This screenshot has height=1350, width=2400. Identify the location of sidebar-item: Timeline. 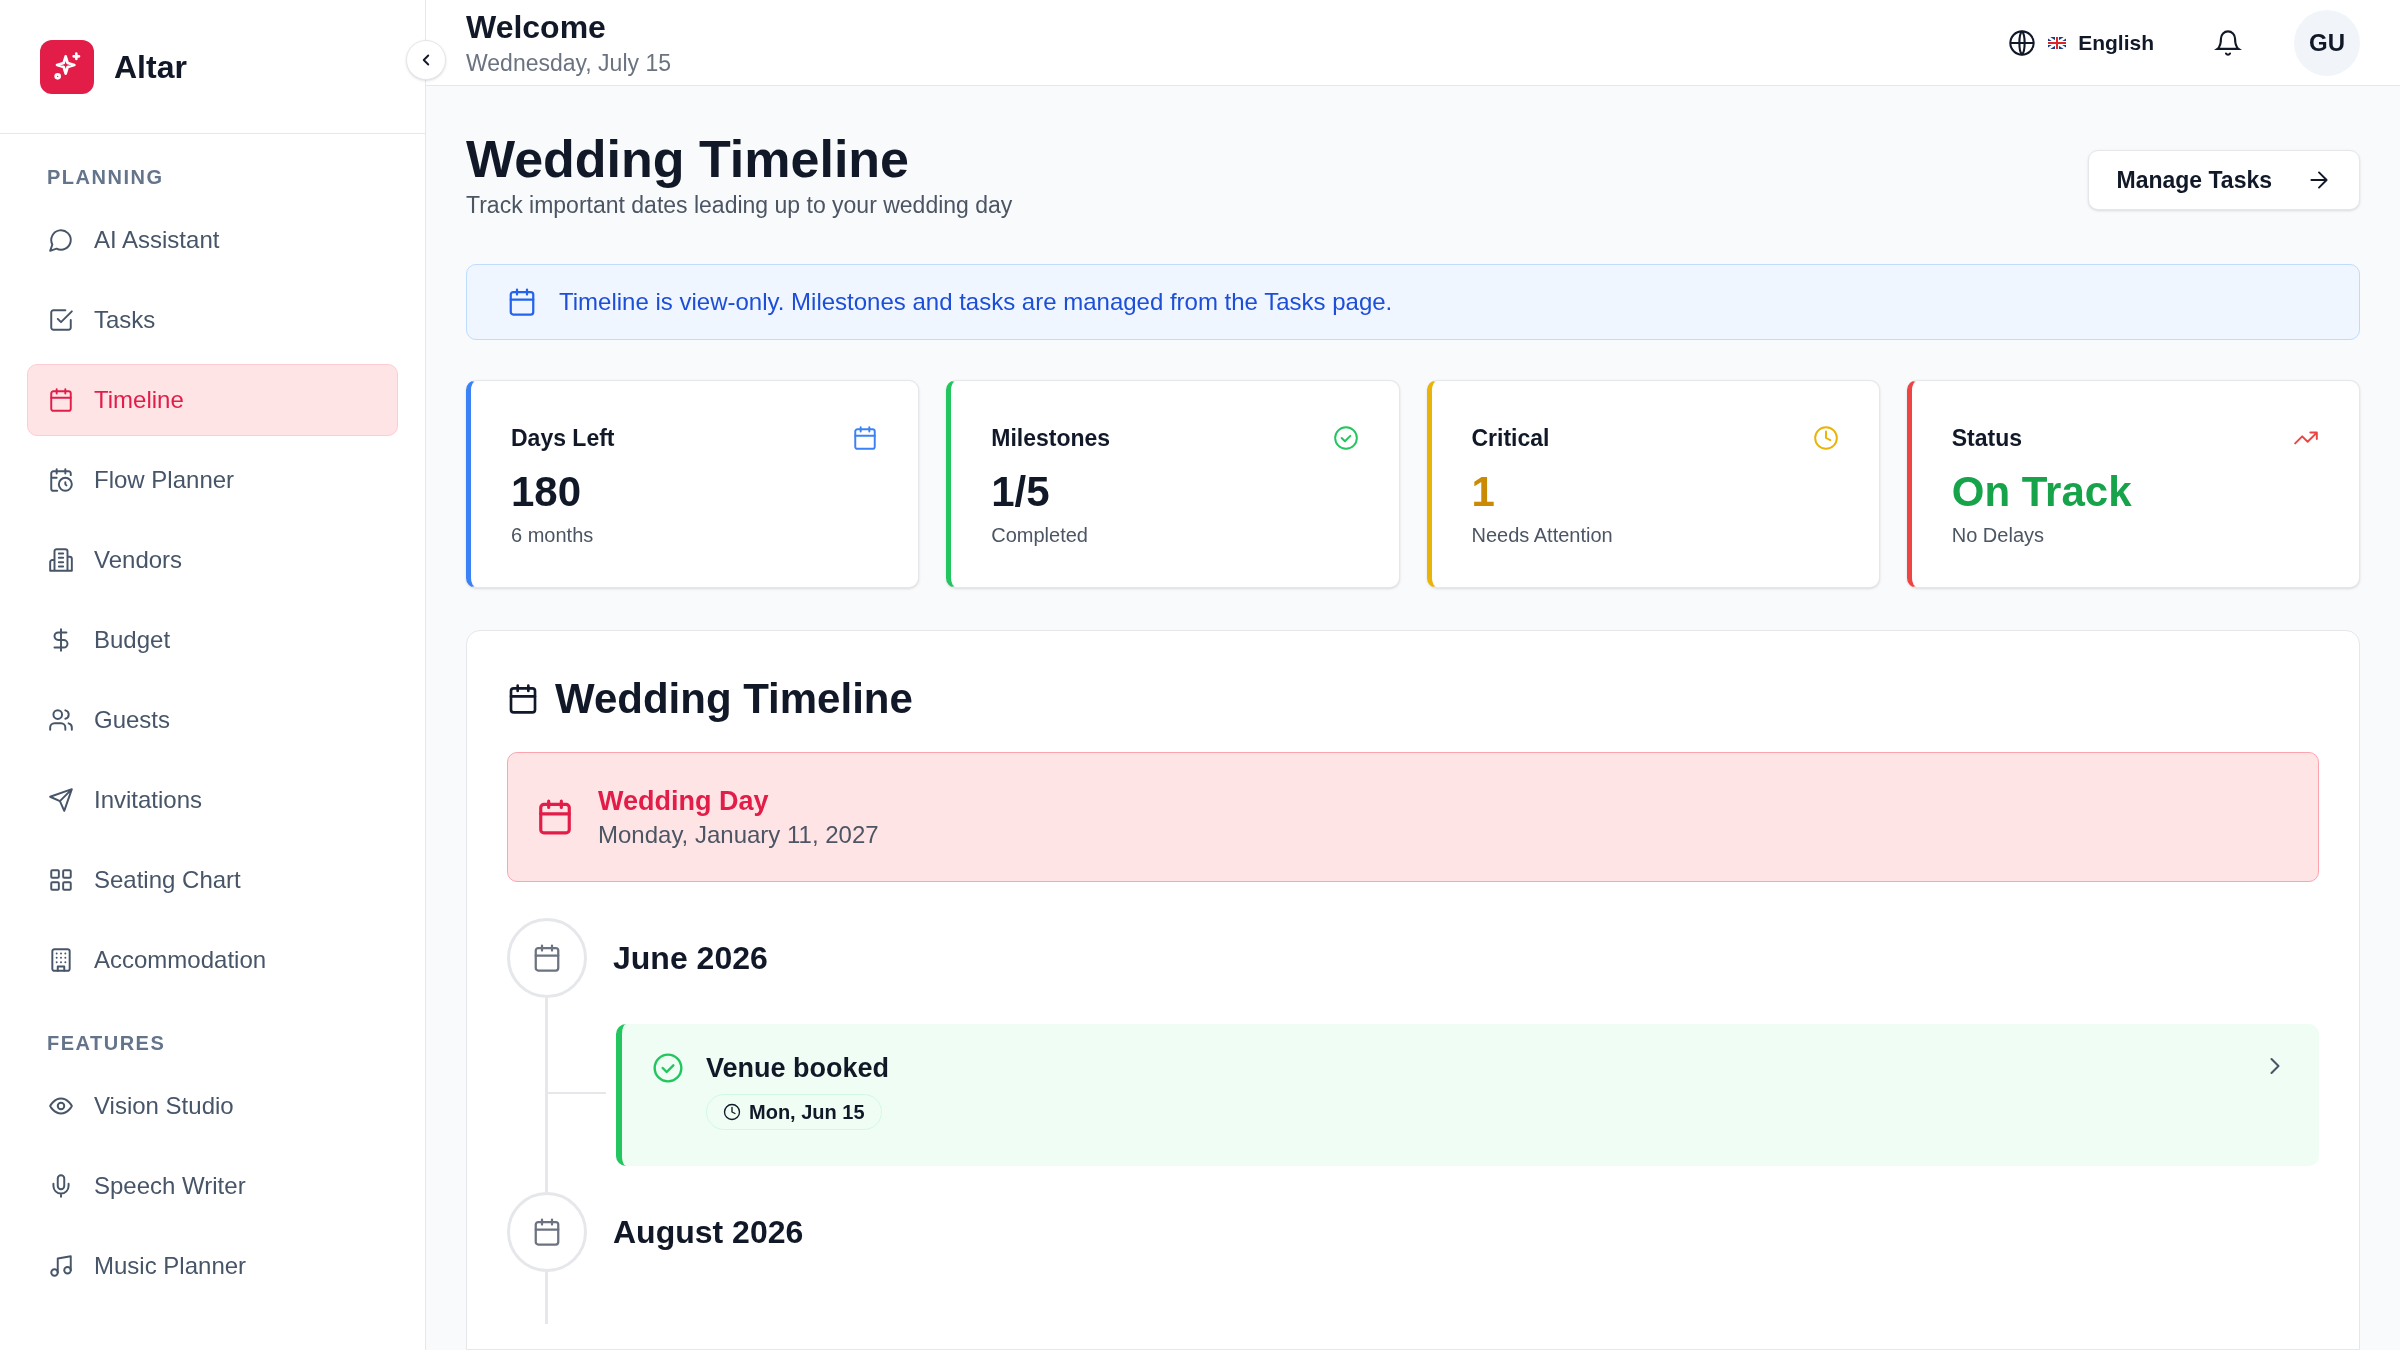
(212, 400).